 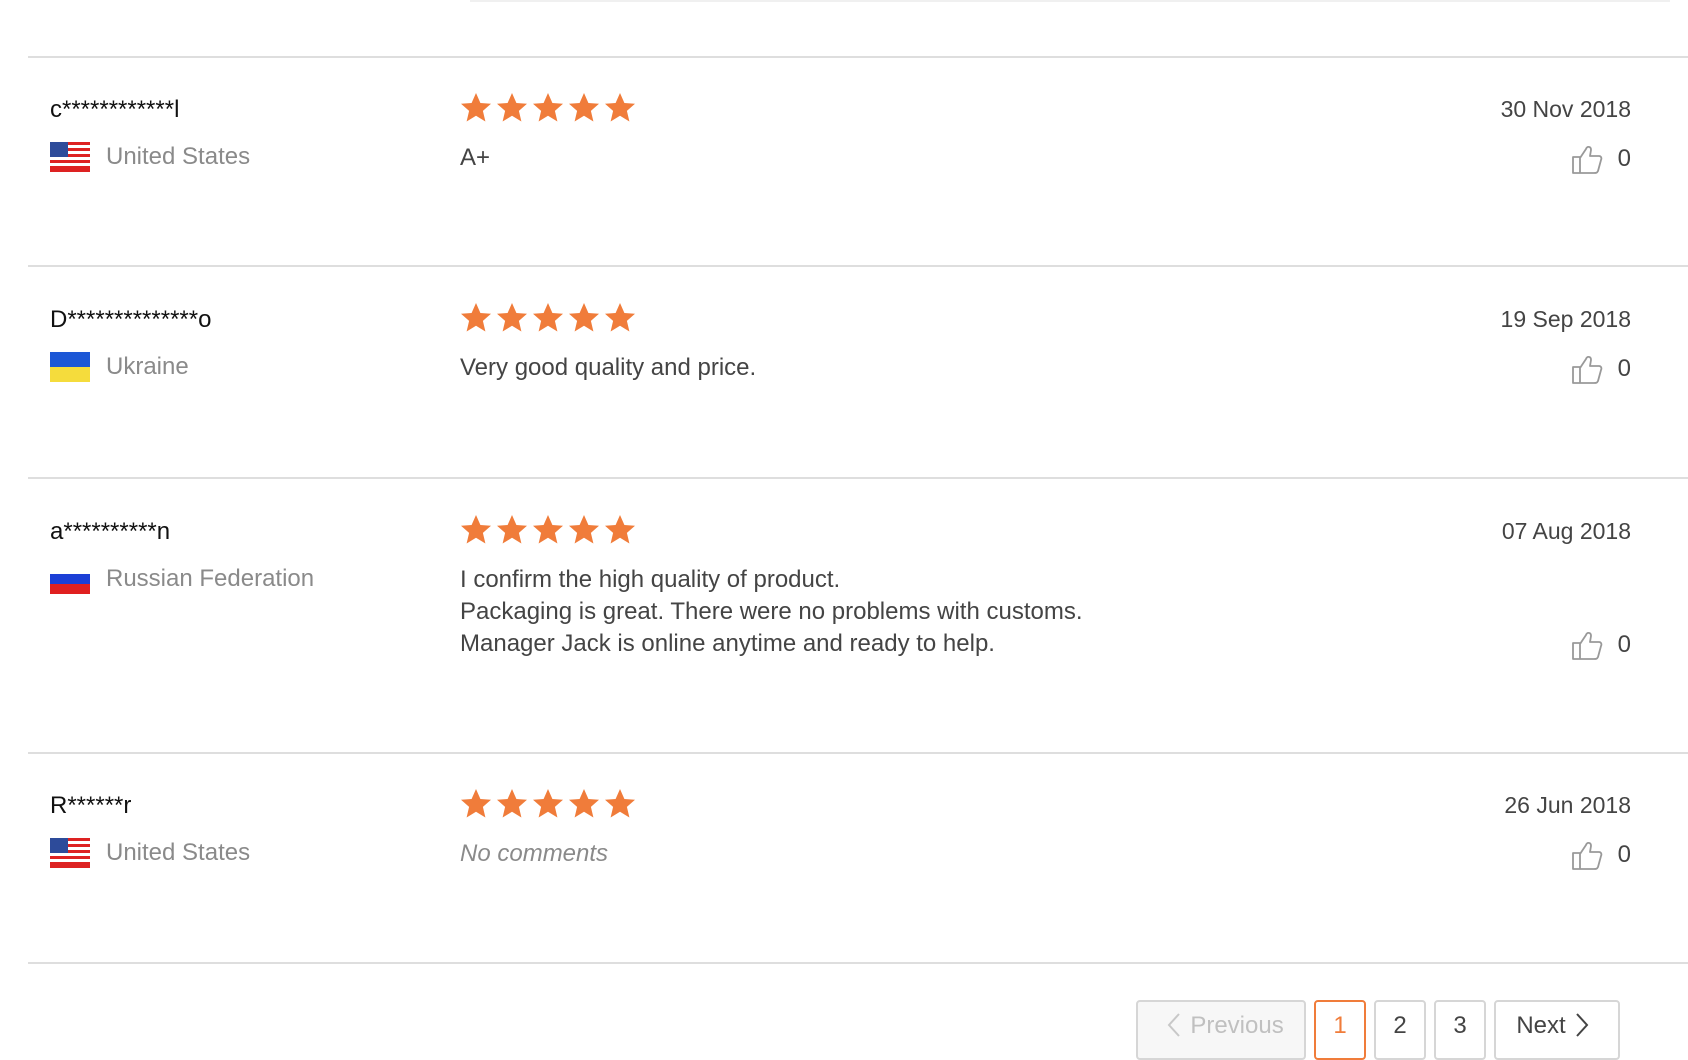 I want to click on review-comment: No comments, so click(x=534, y=854).